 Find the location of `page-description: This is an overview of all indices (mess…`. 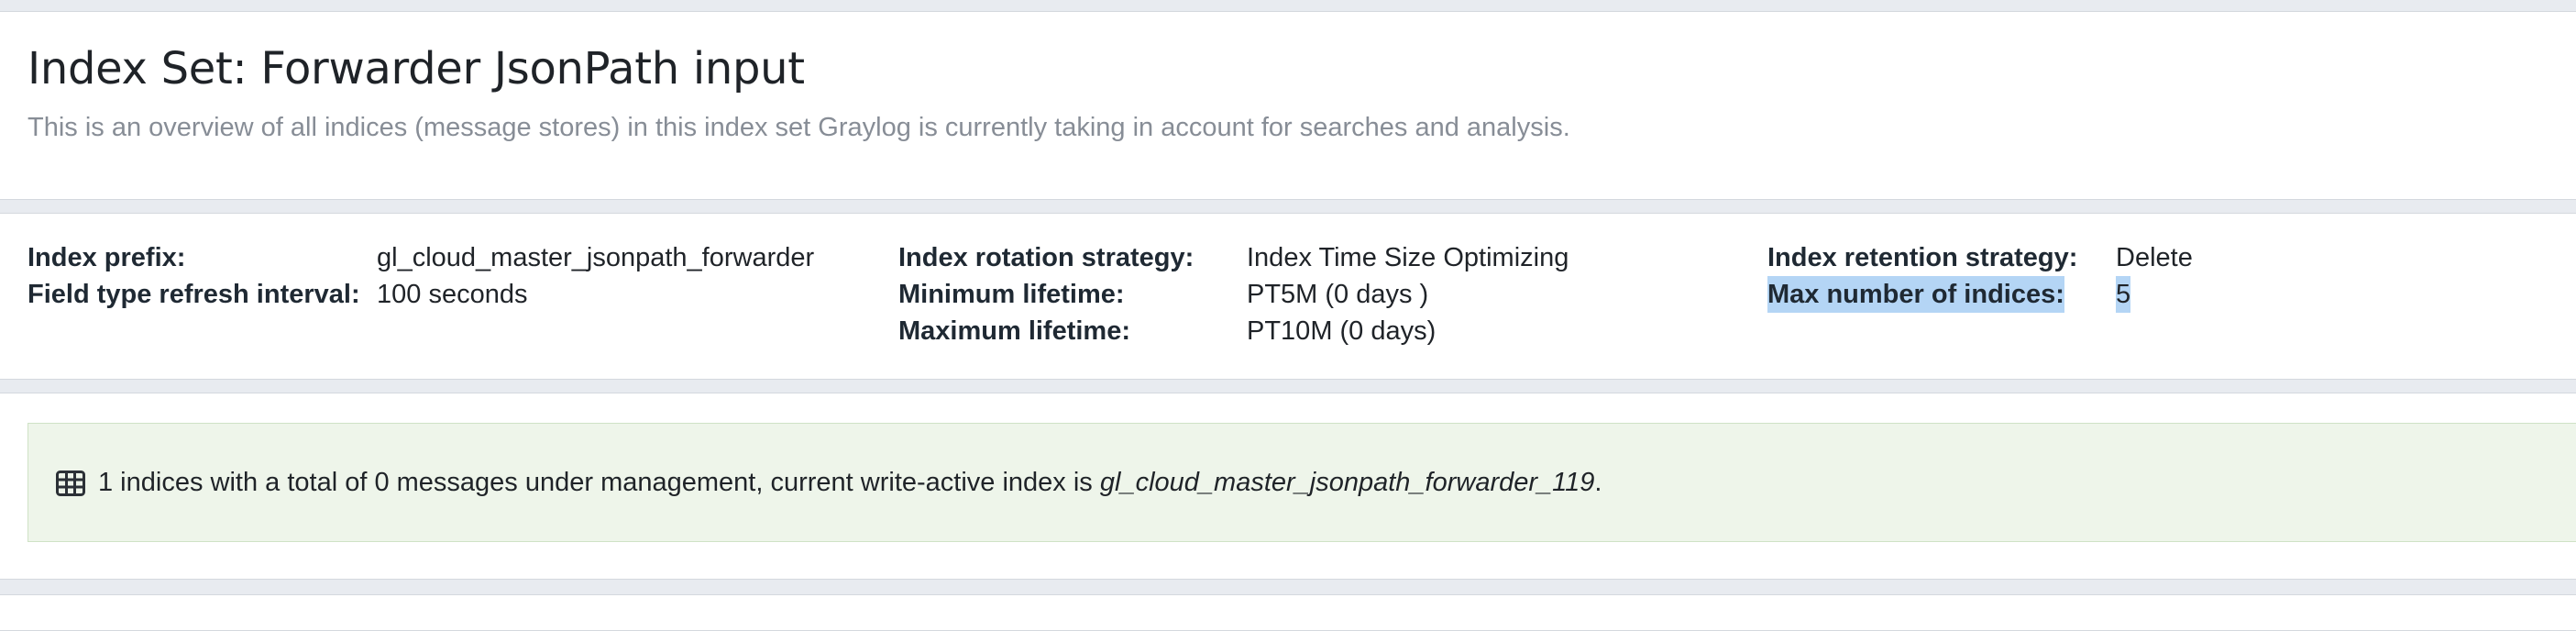

page-description: This is an overview of all indices (mess… is located at coordinates (799, 127).